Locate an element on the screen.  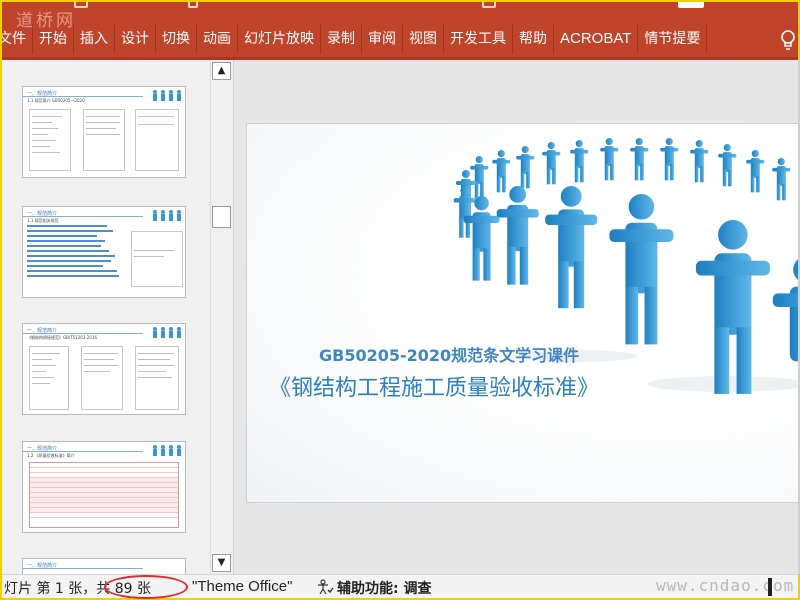
triangle-up-icon: ▲ is located at coordinates (221, 71).